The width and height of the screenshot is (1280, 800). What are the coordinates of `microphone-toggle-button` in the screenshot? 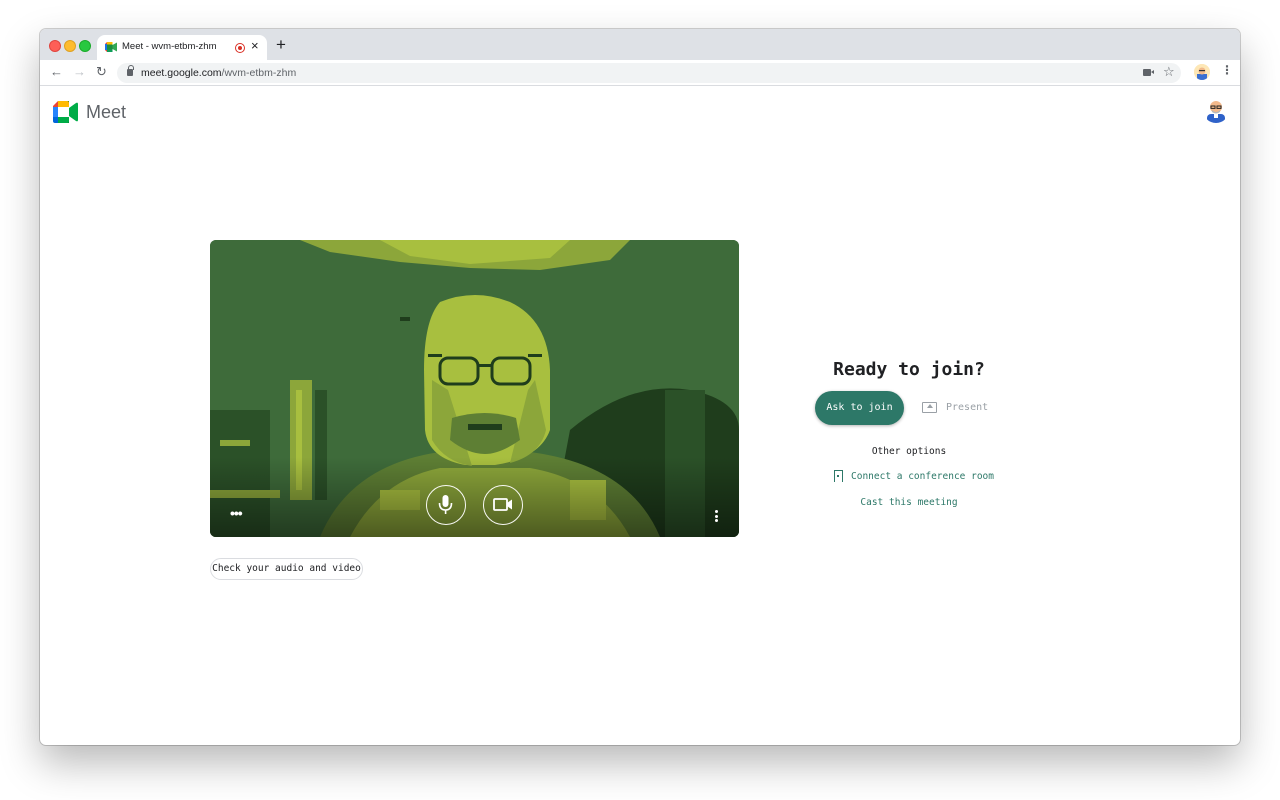 It's located at (446, 505).